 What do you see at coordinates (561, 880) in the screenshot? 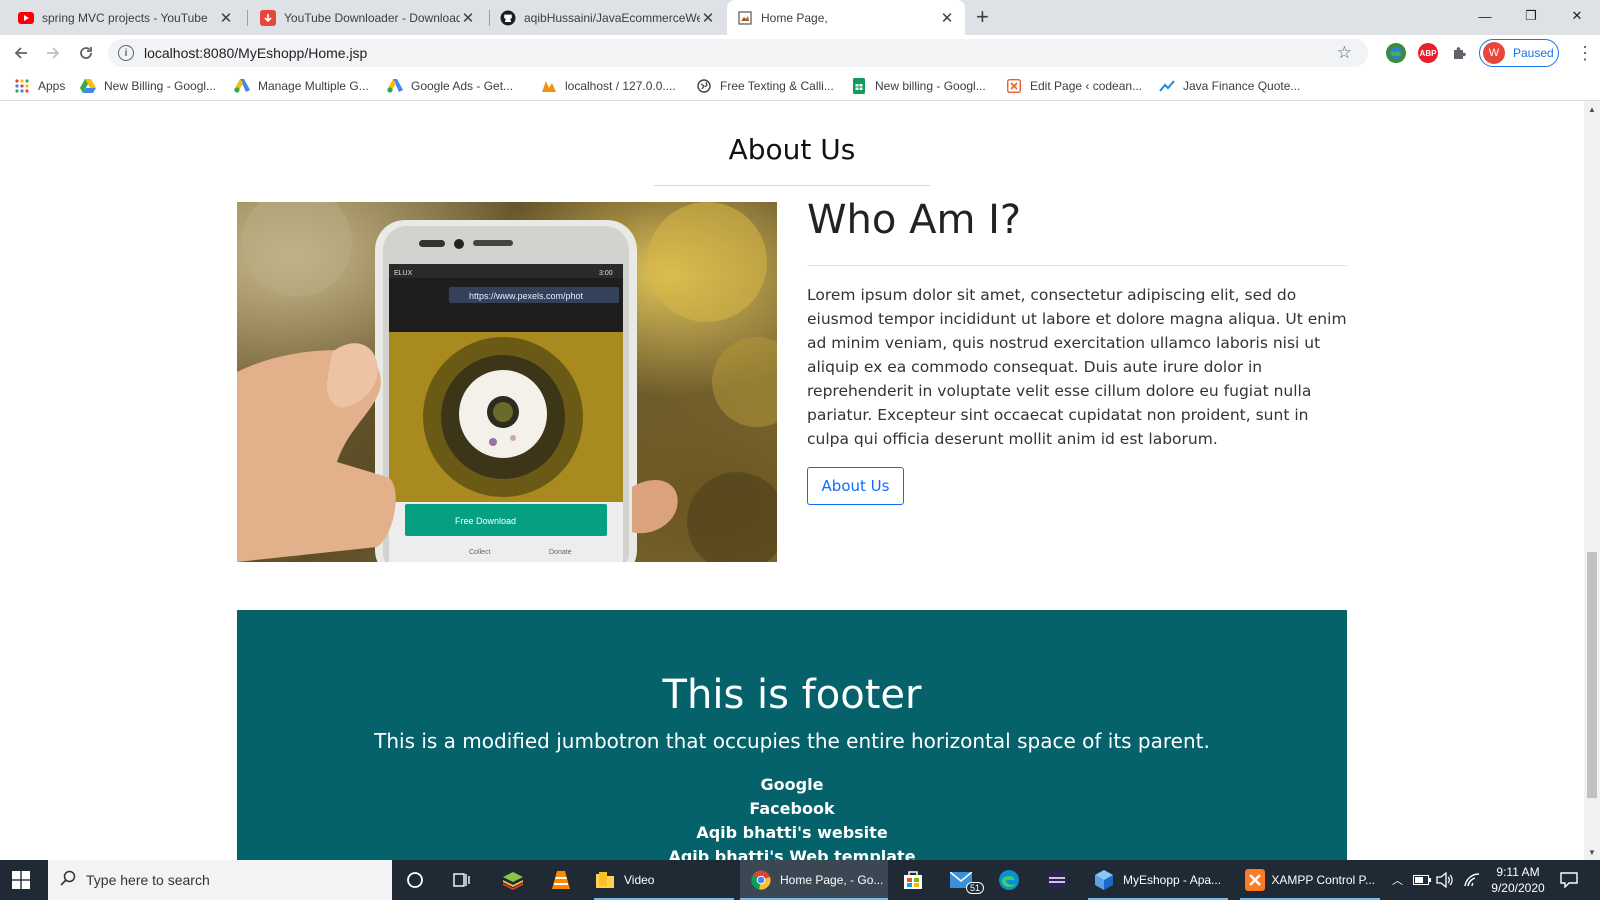
I see `taskbar-vlc` at bounding box center [561, 880].